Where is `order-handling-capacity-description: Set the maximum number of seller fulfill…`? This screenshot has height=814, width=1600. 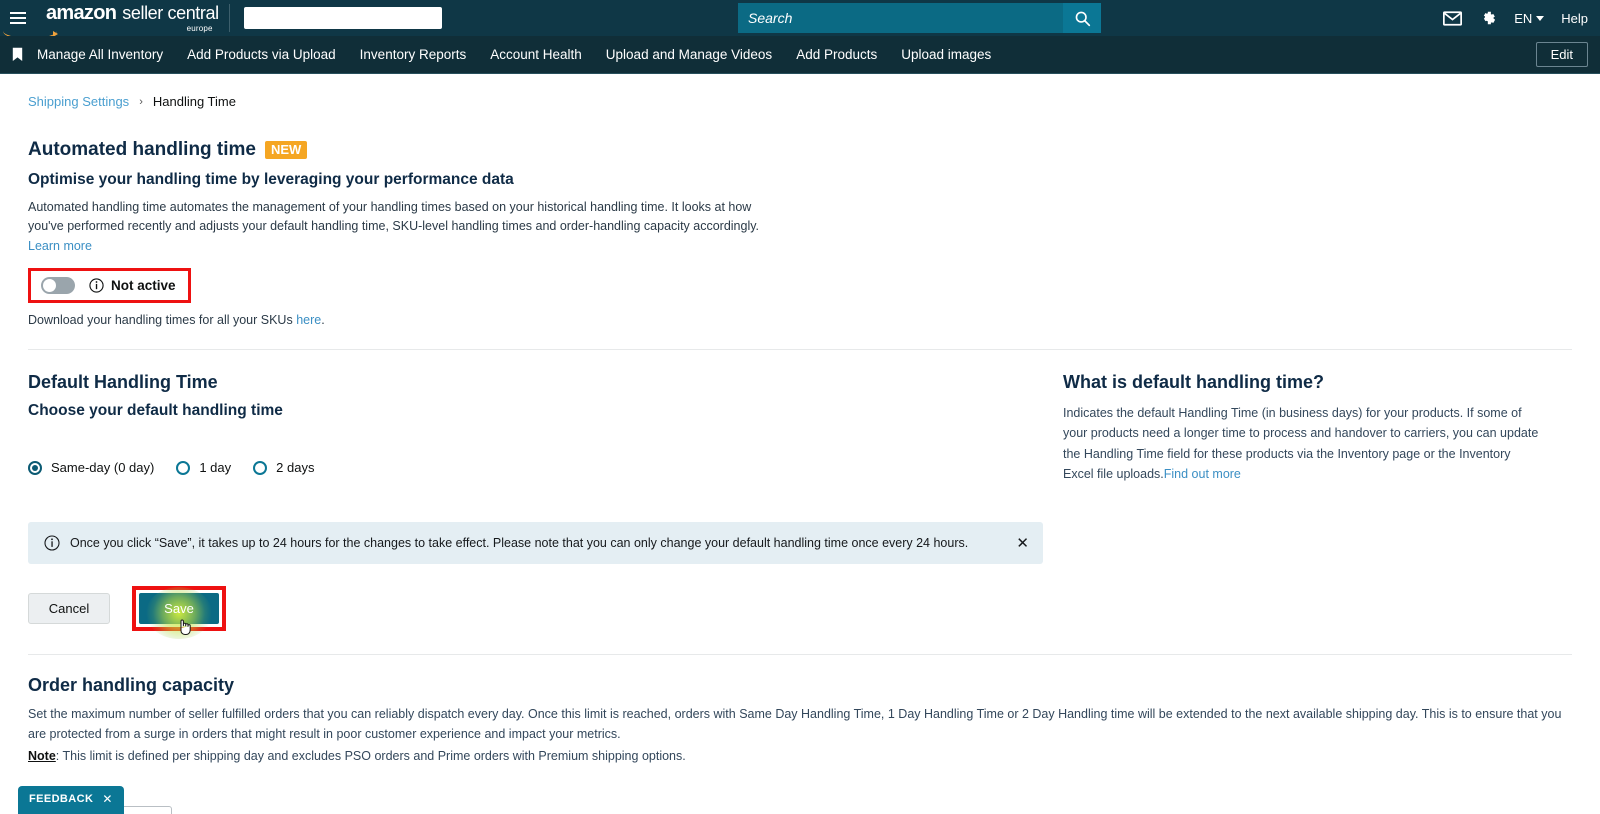 order-handling-capacity-description: Set the maximum number of seller fulfill… is located at coordinates (795, 724).